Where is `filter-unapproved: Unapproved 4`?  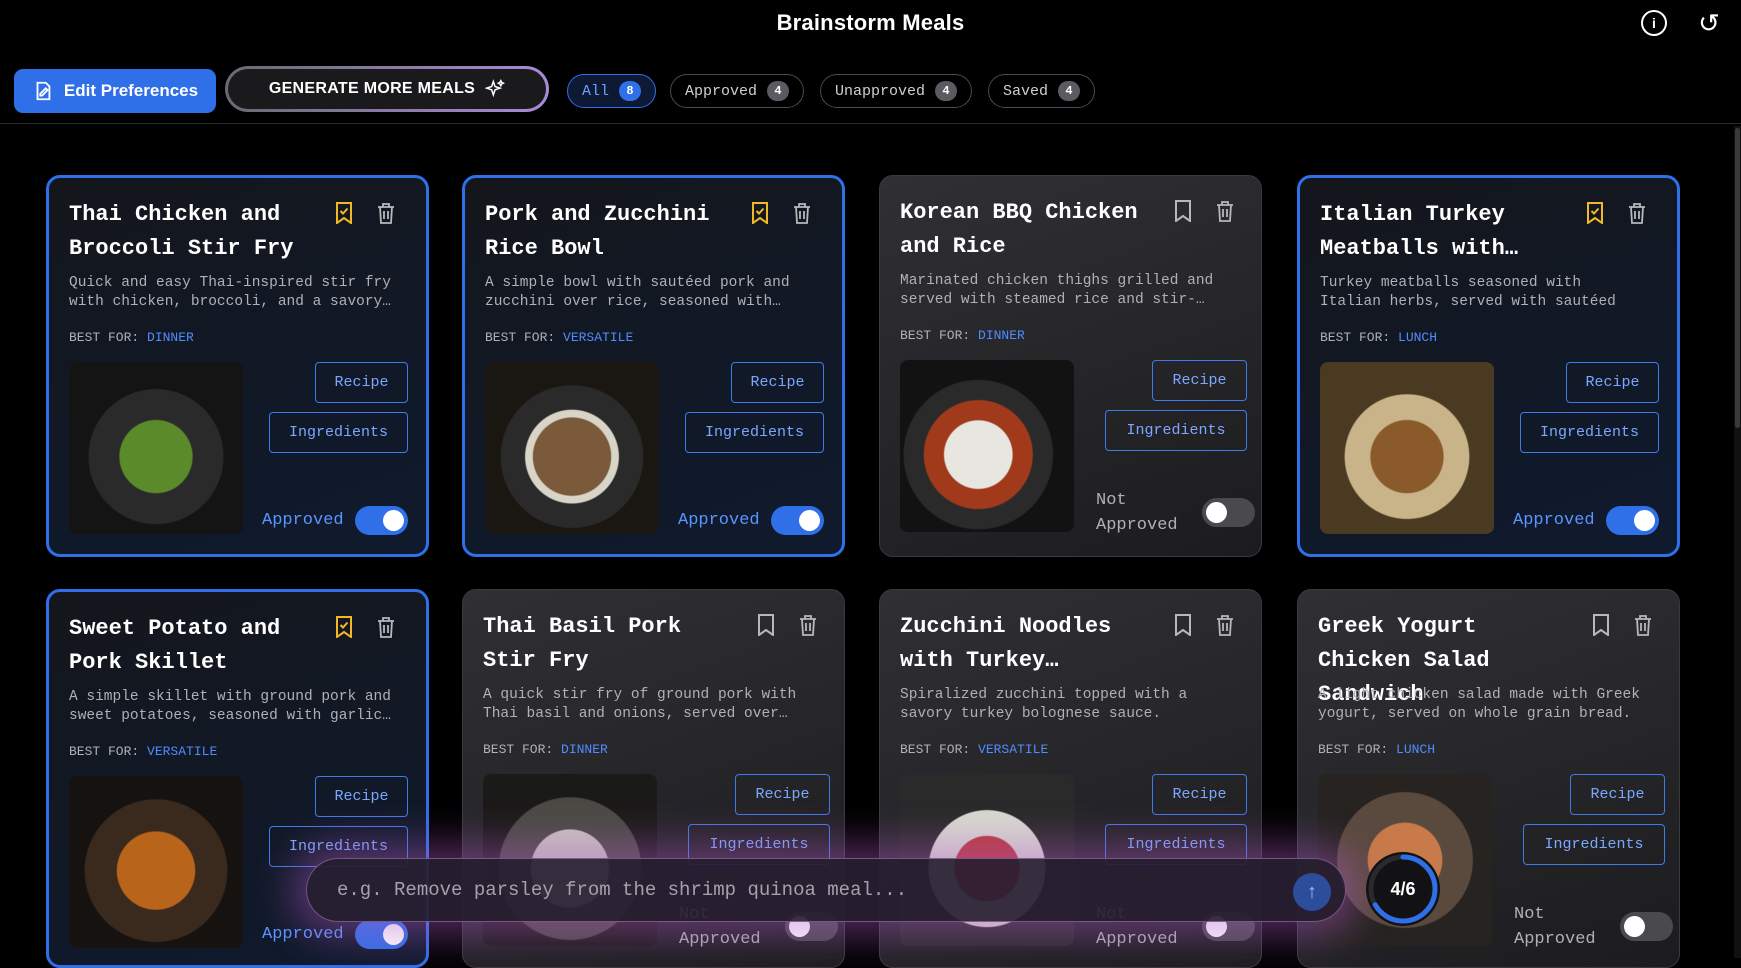
filter-unapproved: Unapproved 4 is located at coordinates (896, 91).